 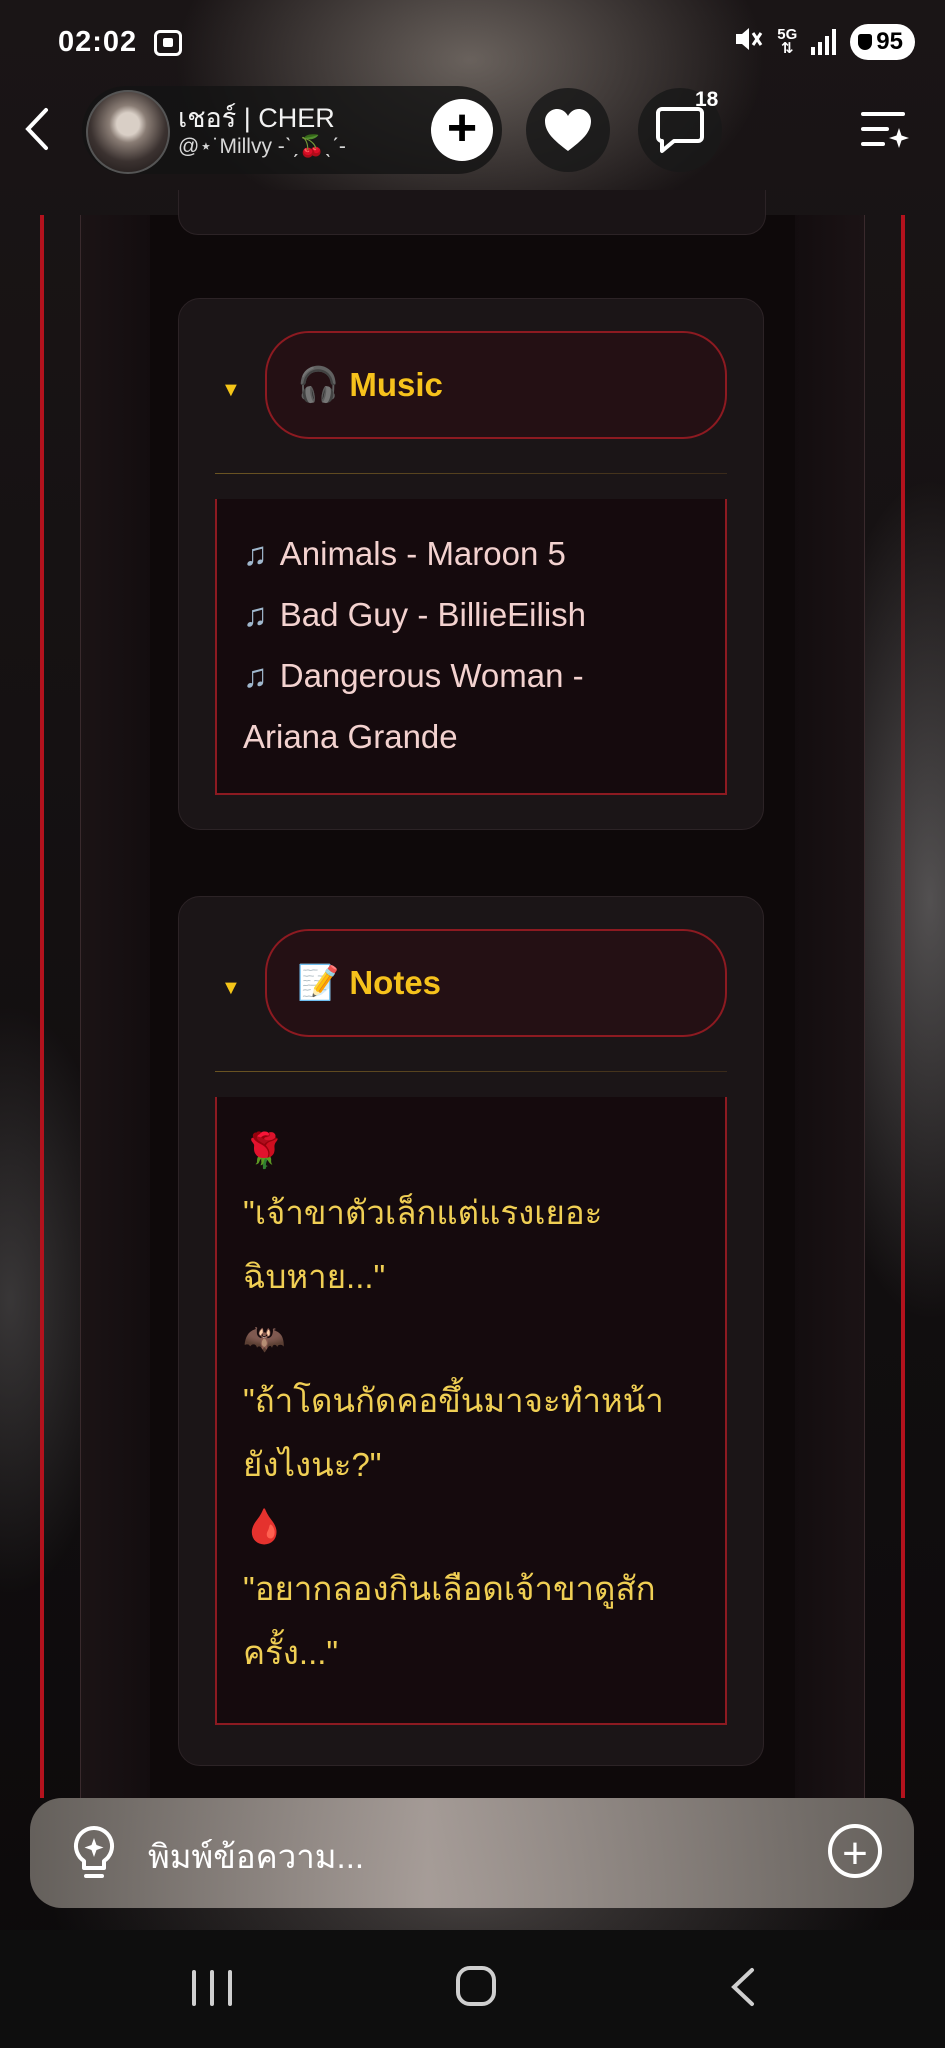 What do you see at coordinates (350, 736) in the screenshot?
I see `song-item-continued: Ariana Grande` at bounding box center [350, 736].